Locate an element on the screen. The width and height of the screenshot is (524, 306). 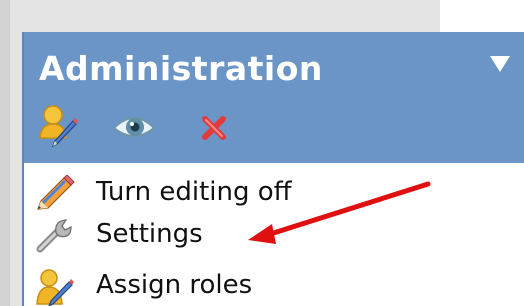
sidebar-edge is located at coordinates (5, 153).